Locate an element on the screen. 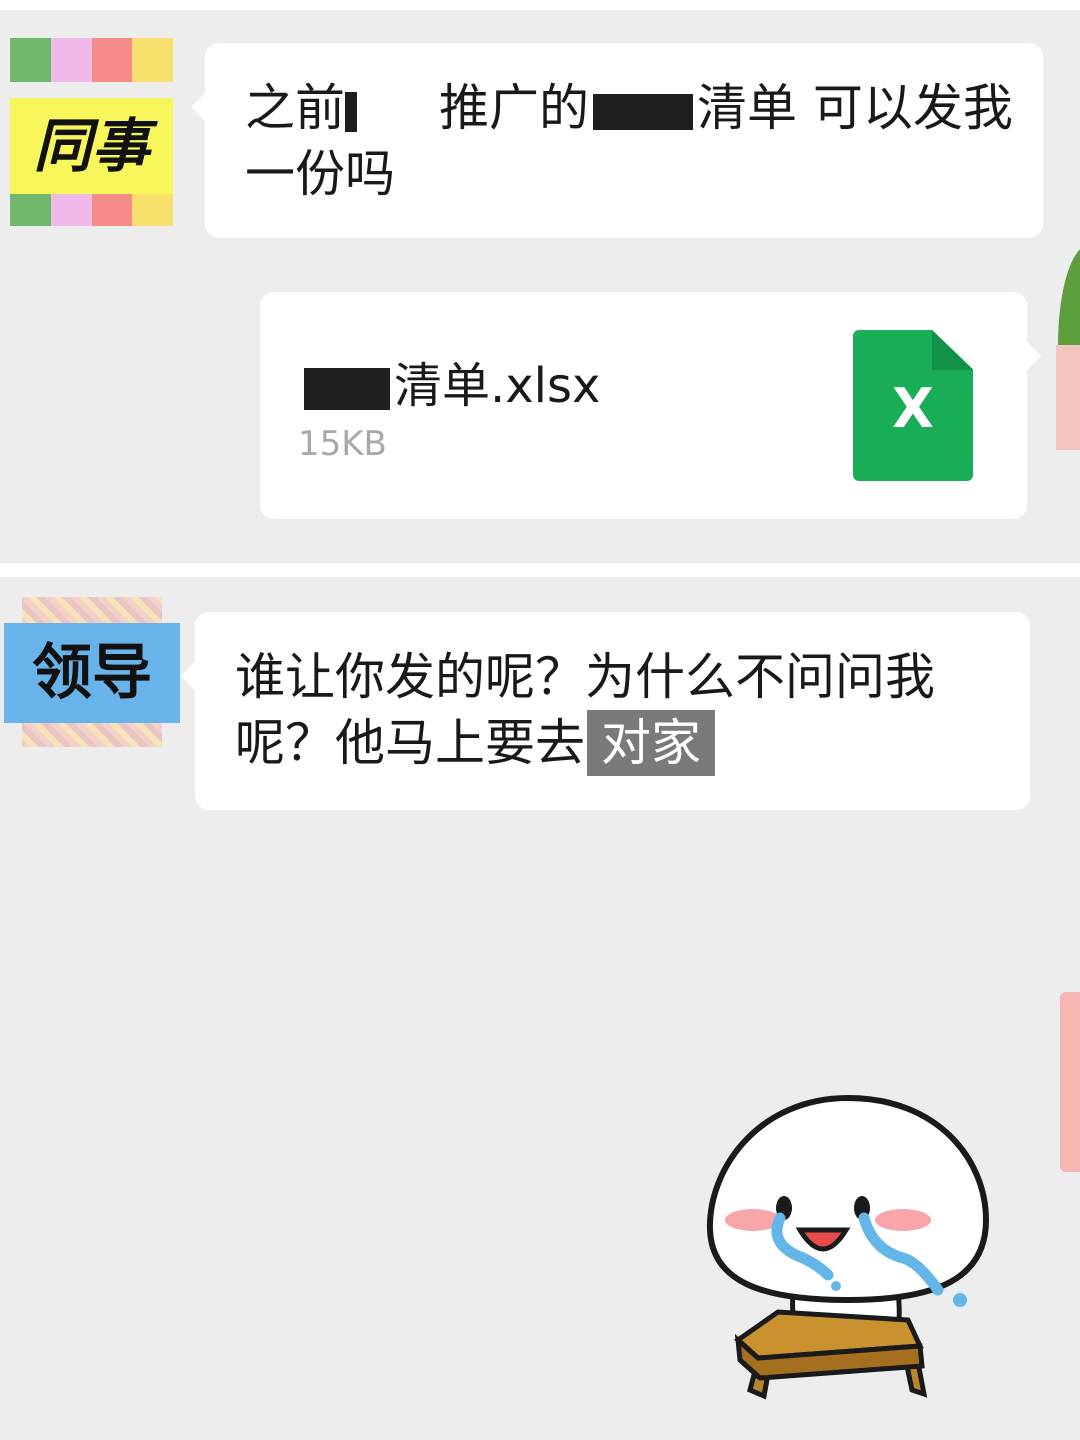 The height and width of the screenshot is (1440, 1080). file-size: 15KB is located at coordinates (342, 444).